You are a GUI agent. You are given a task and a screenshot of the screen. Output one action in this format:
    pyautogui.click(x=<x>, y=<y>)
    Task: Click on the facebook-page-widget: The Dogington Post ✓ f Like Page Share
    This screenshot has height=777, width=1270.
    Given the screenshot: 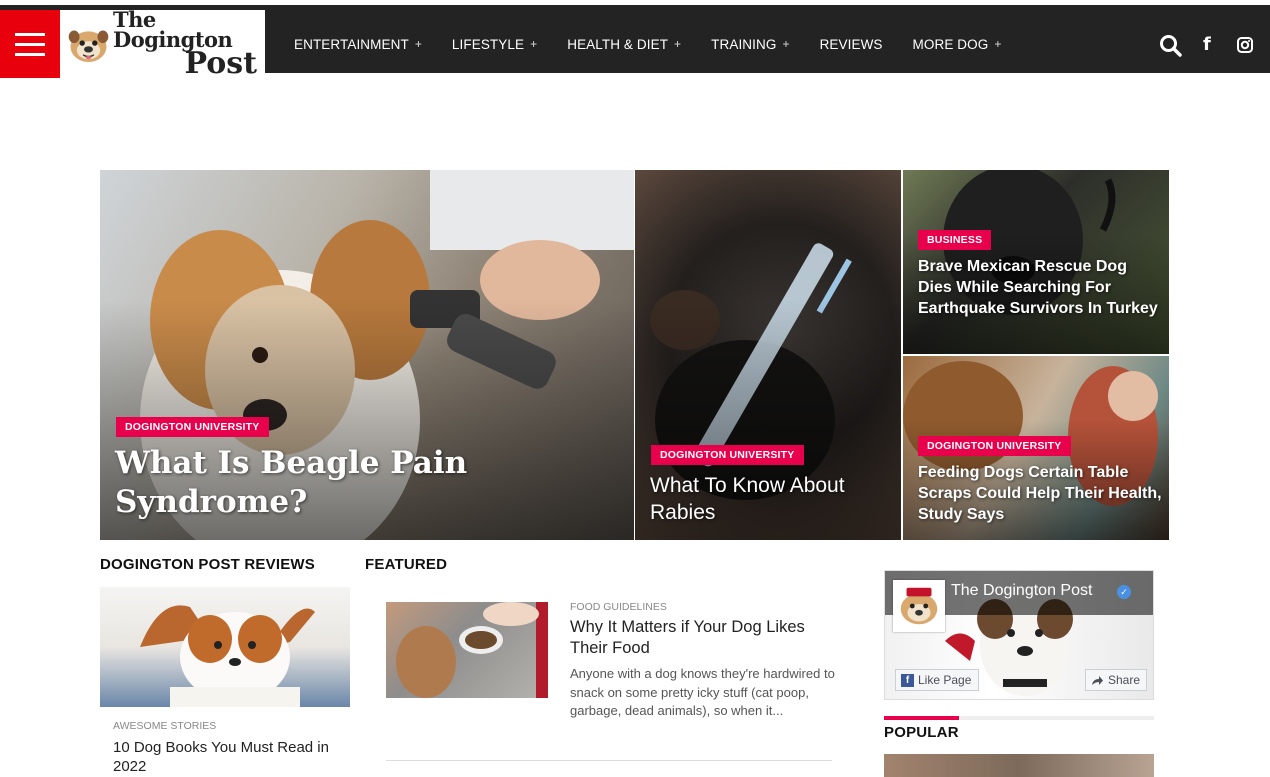 What is the action you would take?
    pyautogui.click(x=1019, y=635)
    